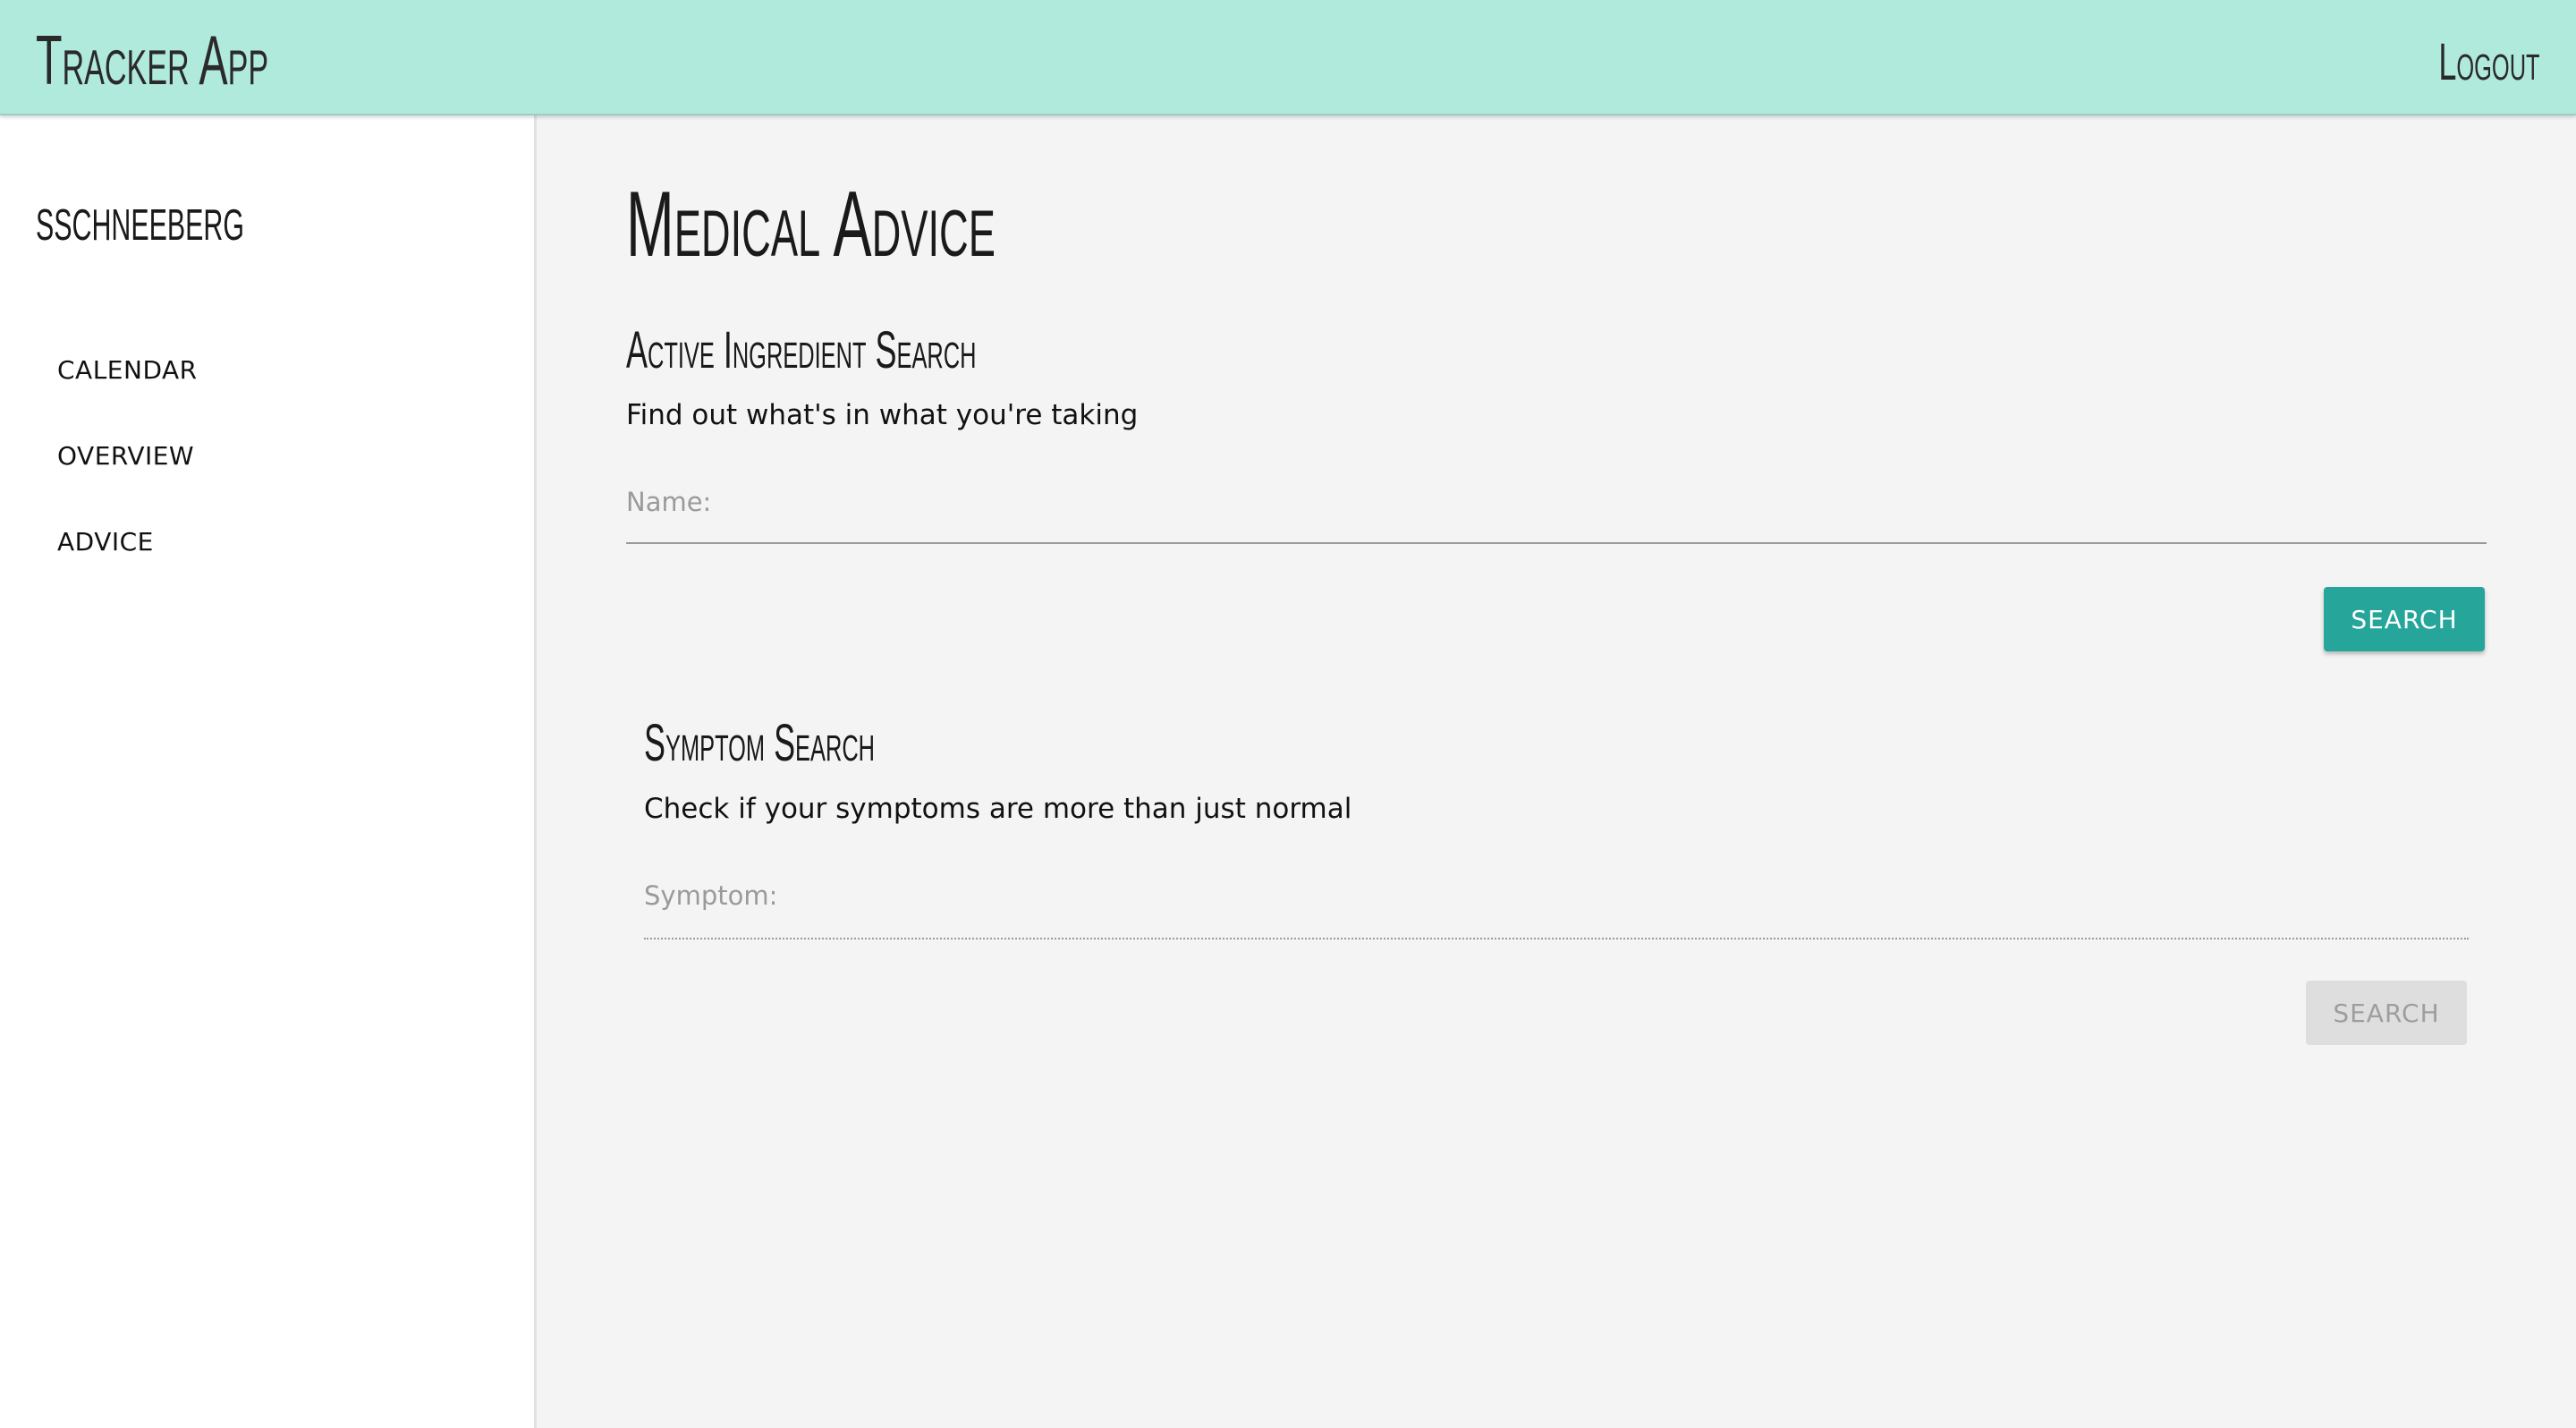 The image size is (2576, 1428). Describe the element at coordinates (811, 224) in the screenshot. I see `page-title: Medical Advice` at that location.